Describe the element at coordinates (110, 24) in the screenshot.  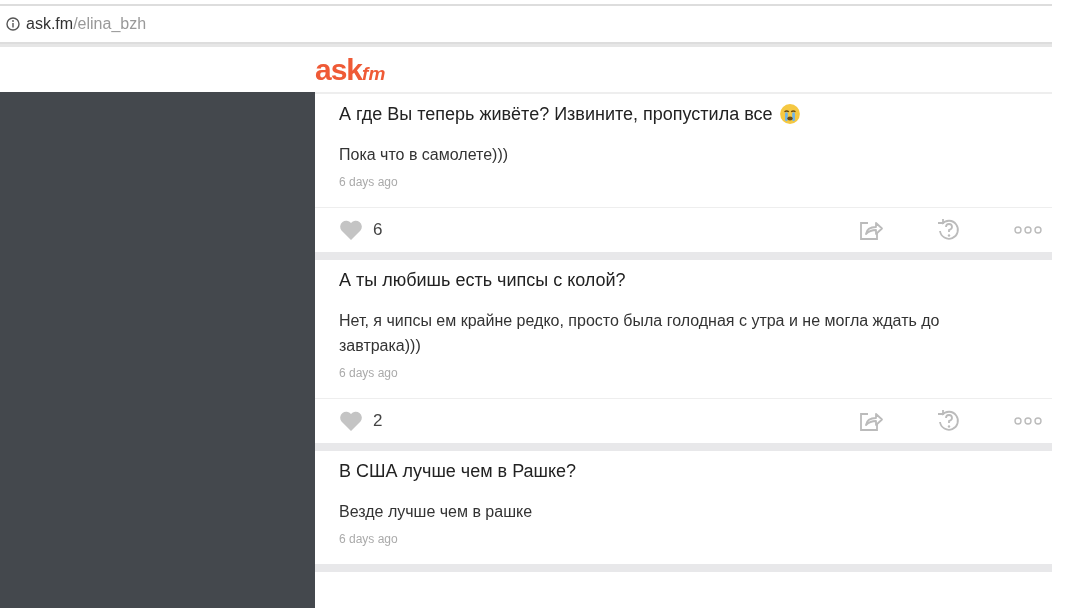
I see `url-path: /elina_bzh` at that location.